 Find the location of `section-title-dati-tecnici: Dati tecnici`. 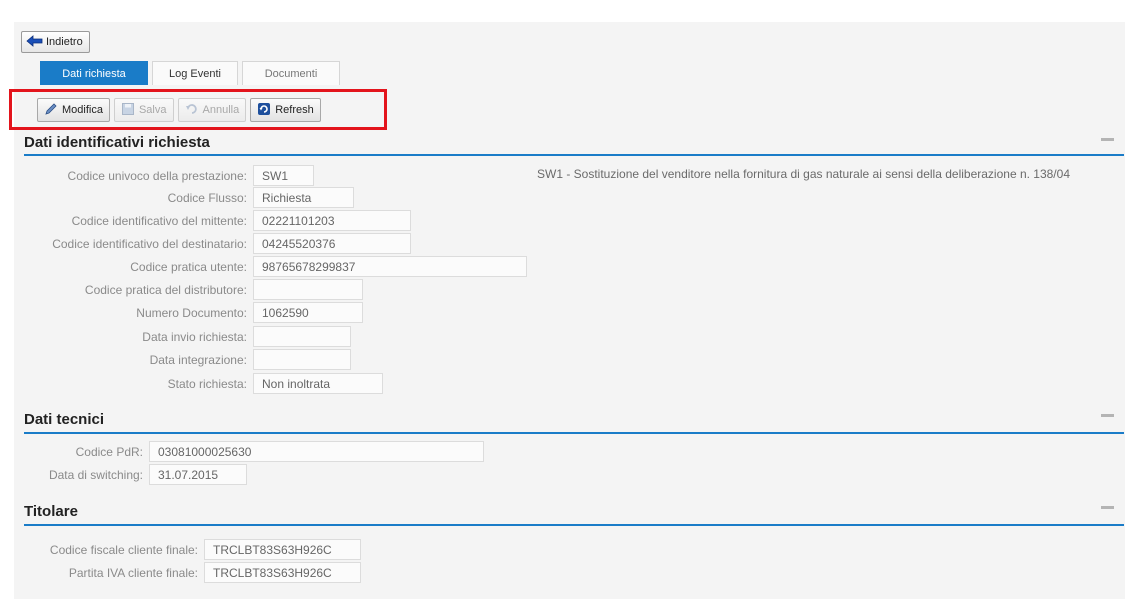

section-title-dati-tecnici: Dati tecnici is located at coordinates (64, 419).